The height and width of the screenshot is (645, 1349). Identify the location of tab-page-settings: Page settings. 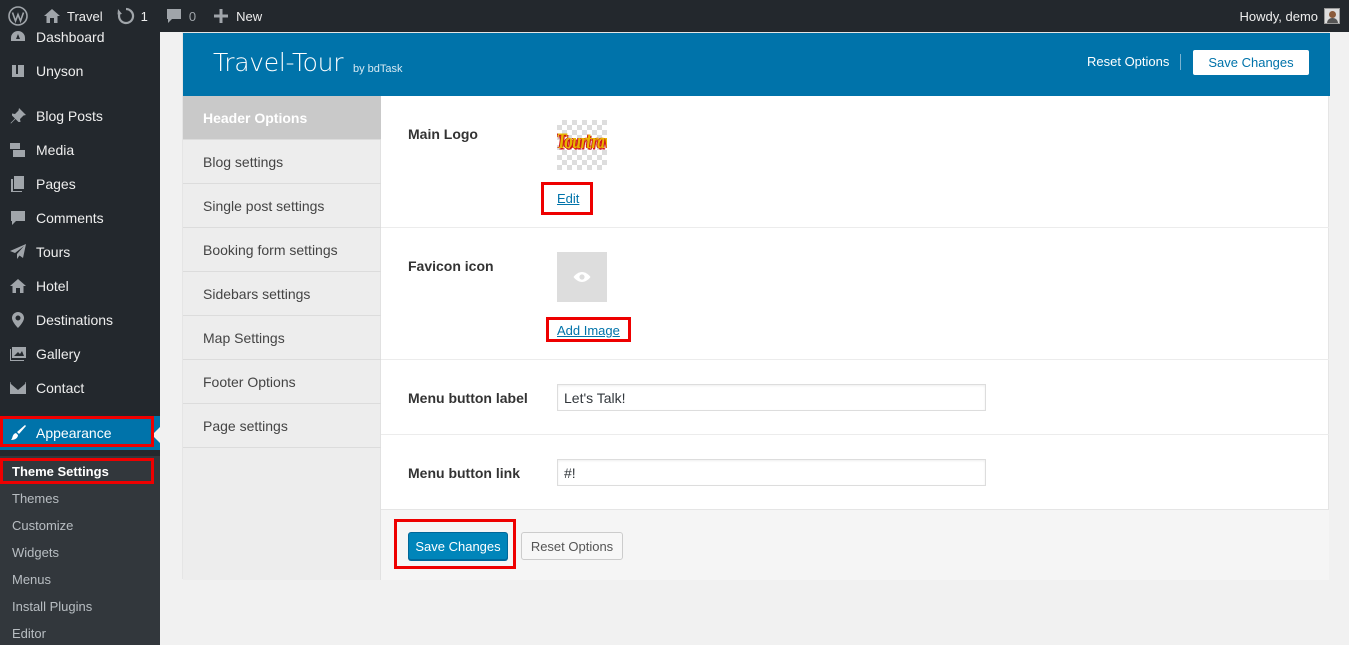
(282, 426).